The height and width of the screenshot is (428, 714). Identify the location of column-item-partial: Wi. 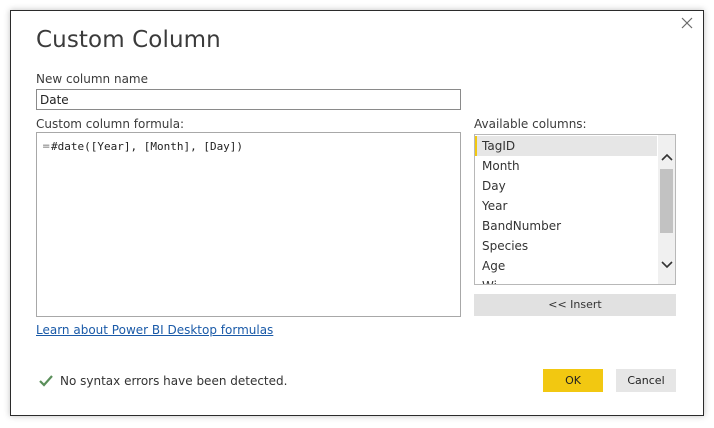
(566, 280).